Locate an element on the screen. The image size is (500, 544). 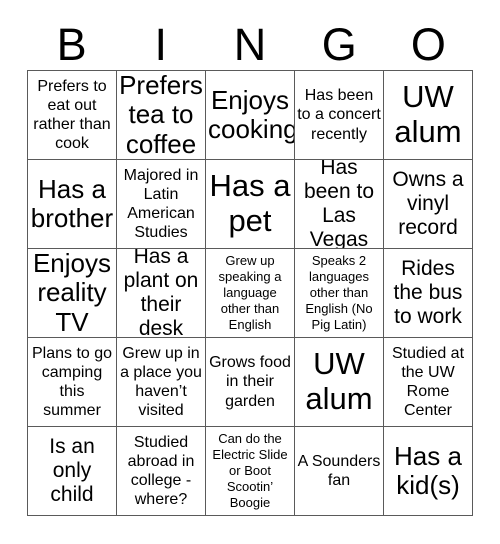
bingo-cell-text: Grew up in a place you haven’t visited is located at coordinates (161, 382).